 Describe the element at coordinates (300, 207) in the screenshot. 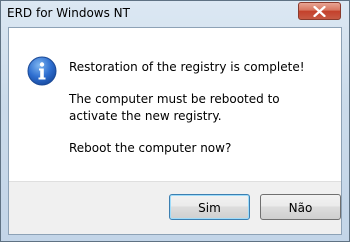

I see `no-button: Não` at that location.